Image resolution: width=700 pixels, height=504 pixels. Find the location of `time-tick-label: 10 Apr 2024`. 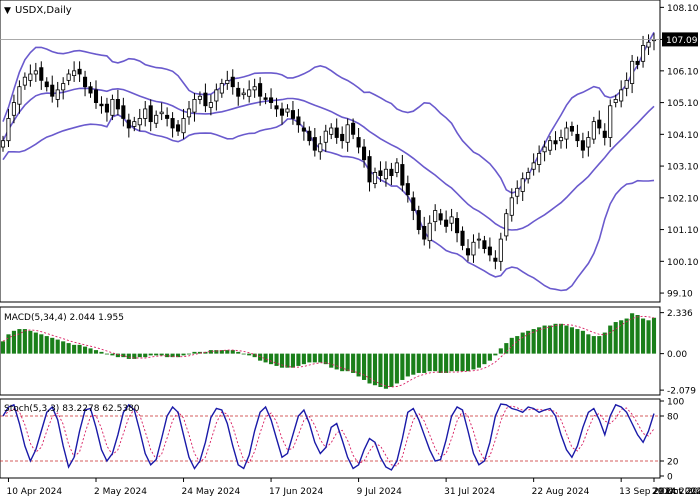

time-tick-label: 10 Apr 2024 is located at coordinates (34, 492).